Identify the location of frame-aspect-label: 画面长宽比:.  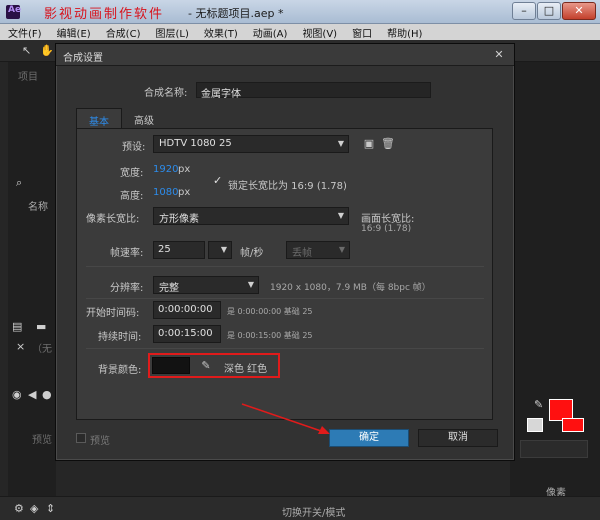
(388, 219).